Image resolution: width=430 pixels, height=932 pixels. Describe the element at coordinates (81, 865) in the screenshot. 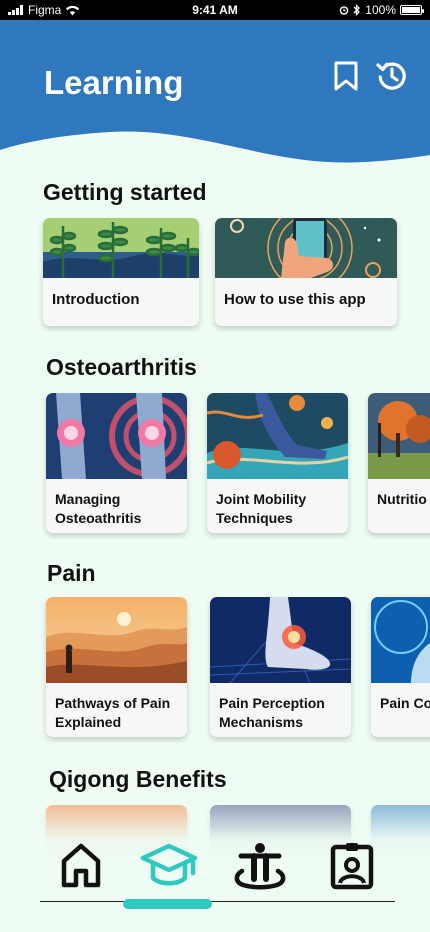

I see `home-icon` at that location.